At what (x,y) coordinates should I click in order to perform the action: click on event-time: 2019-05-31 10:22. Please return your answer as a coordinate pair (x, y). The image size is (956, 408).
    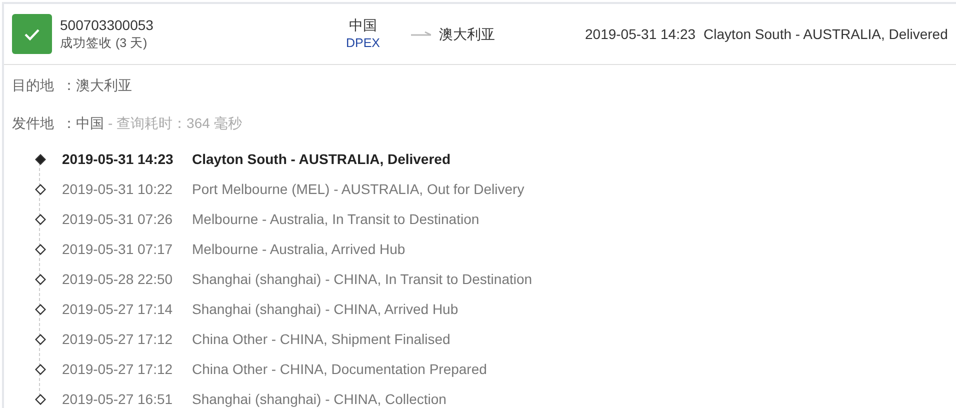
    Looking at the image, I should click on (118, 189).